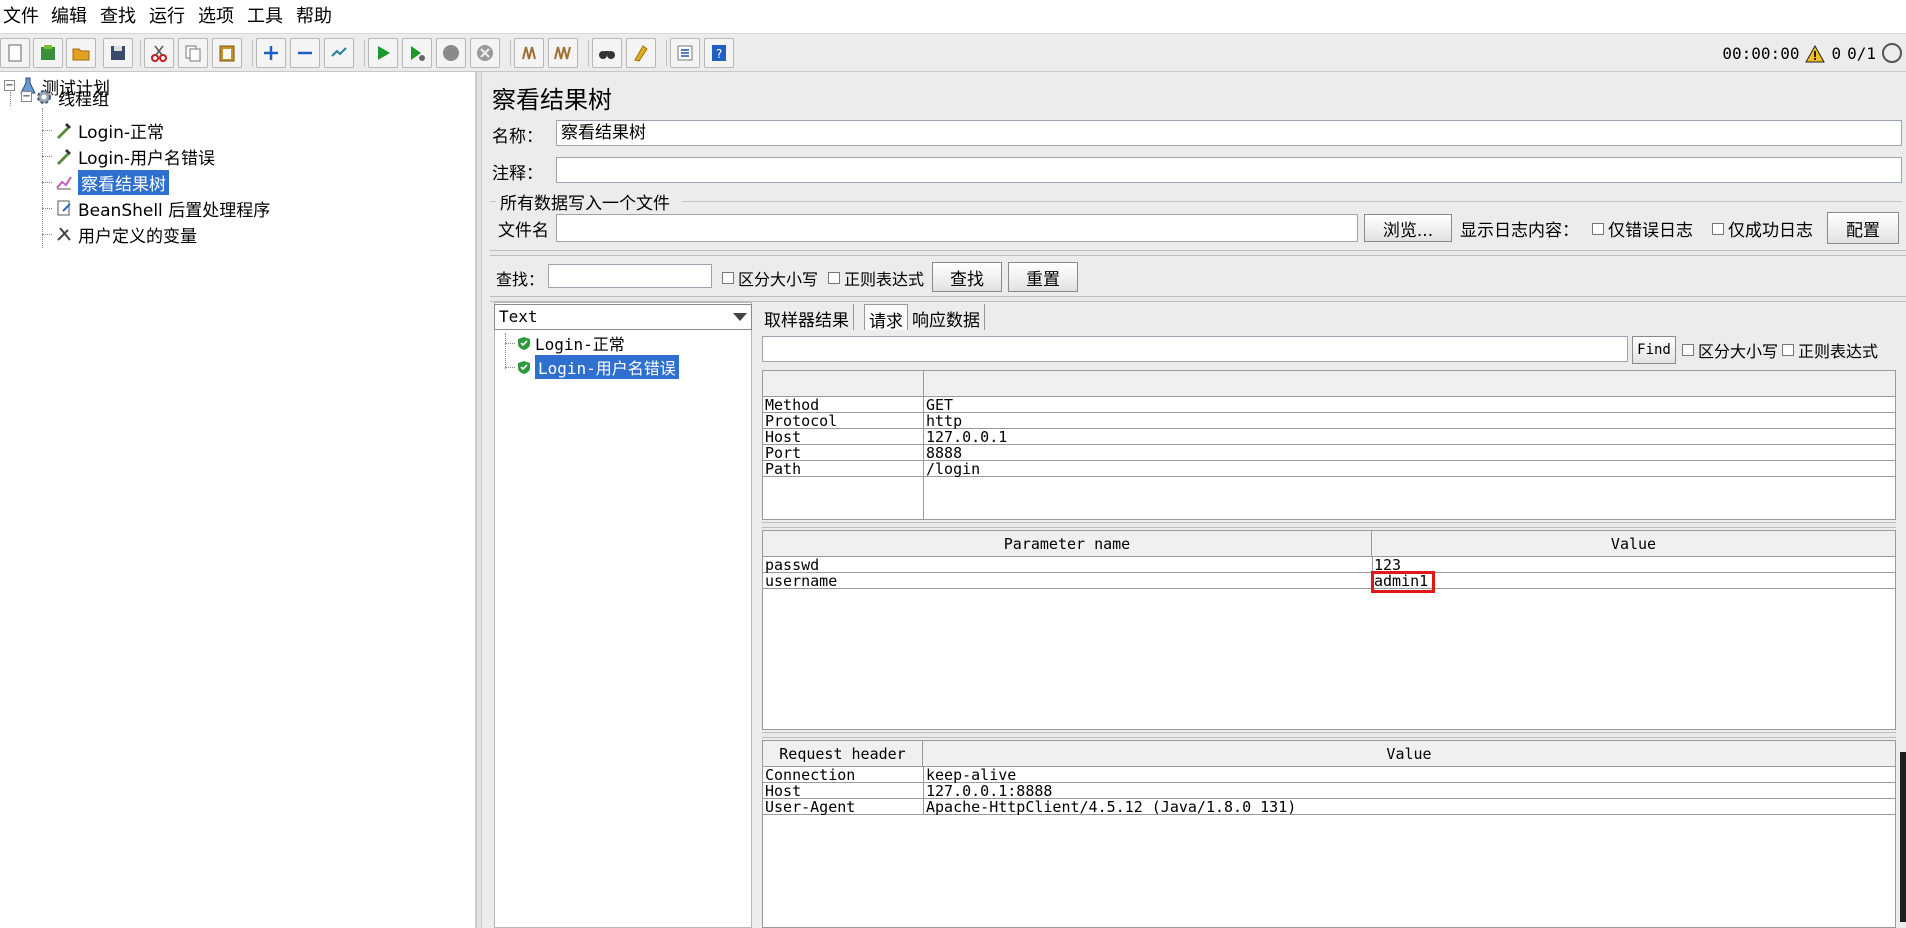 The image size is (1906, 928). Describe the element at coordinates (1329, 384) in the screenshot. I see `request-table-header` at that location.